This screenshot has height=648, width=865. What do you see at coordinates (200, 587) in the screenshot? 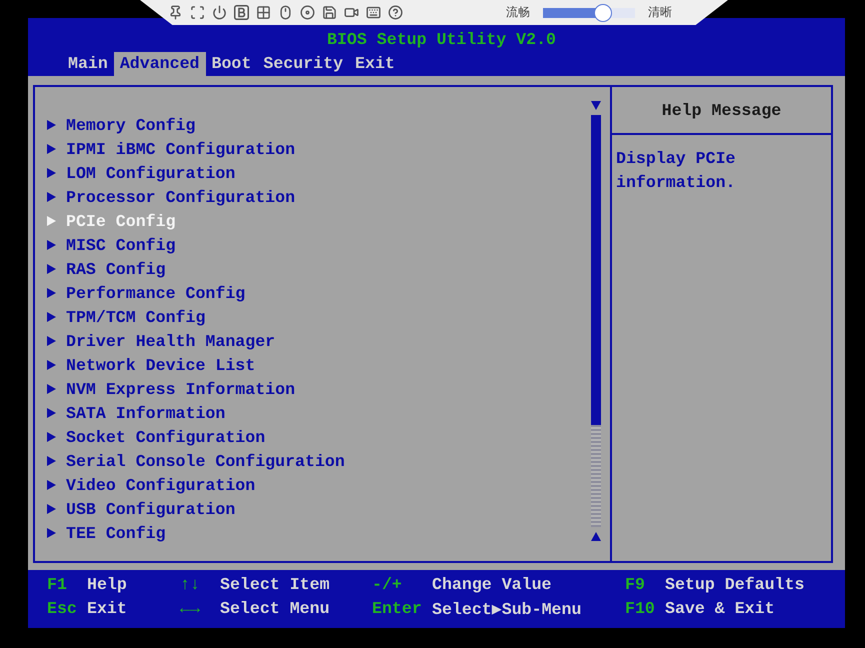
I see `legend-key: ↑↓` at bounding box center [200, 587].